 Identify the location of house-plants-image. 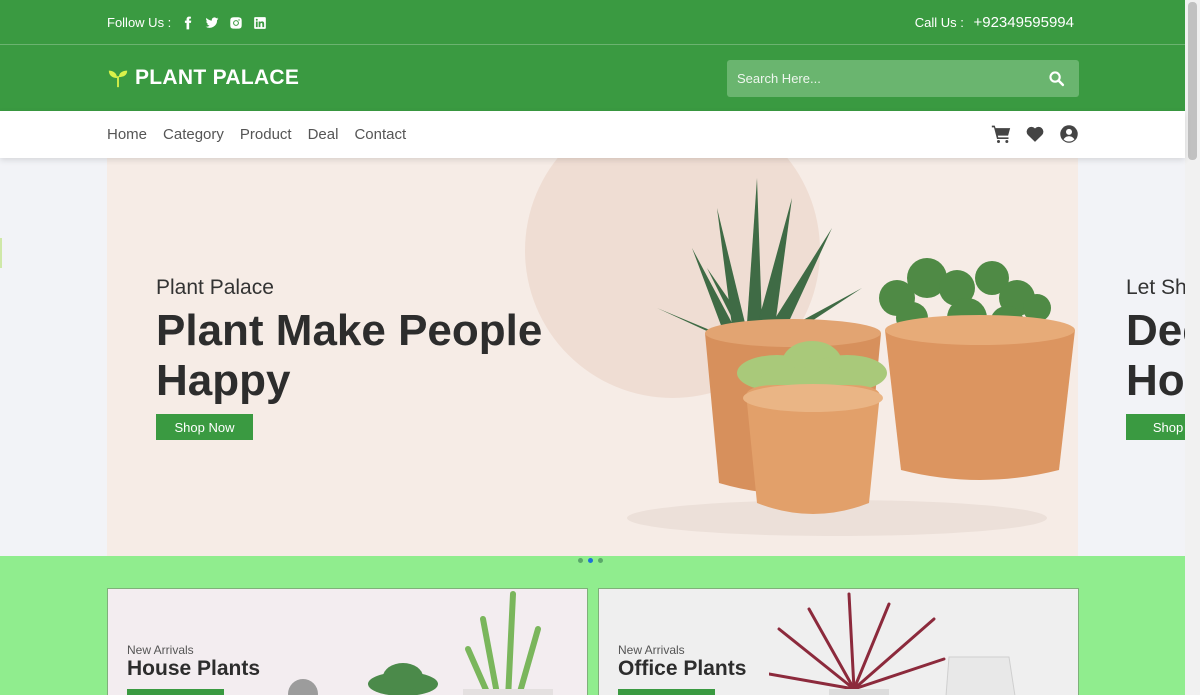
(420, 643).